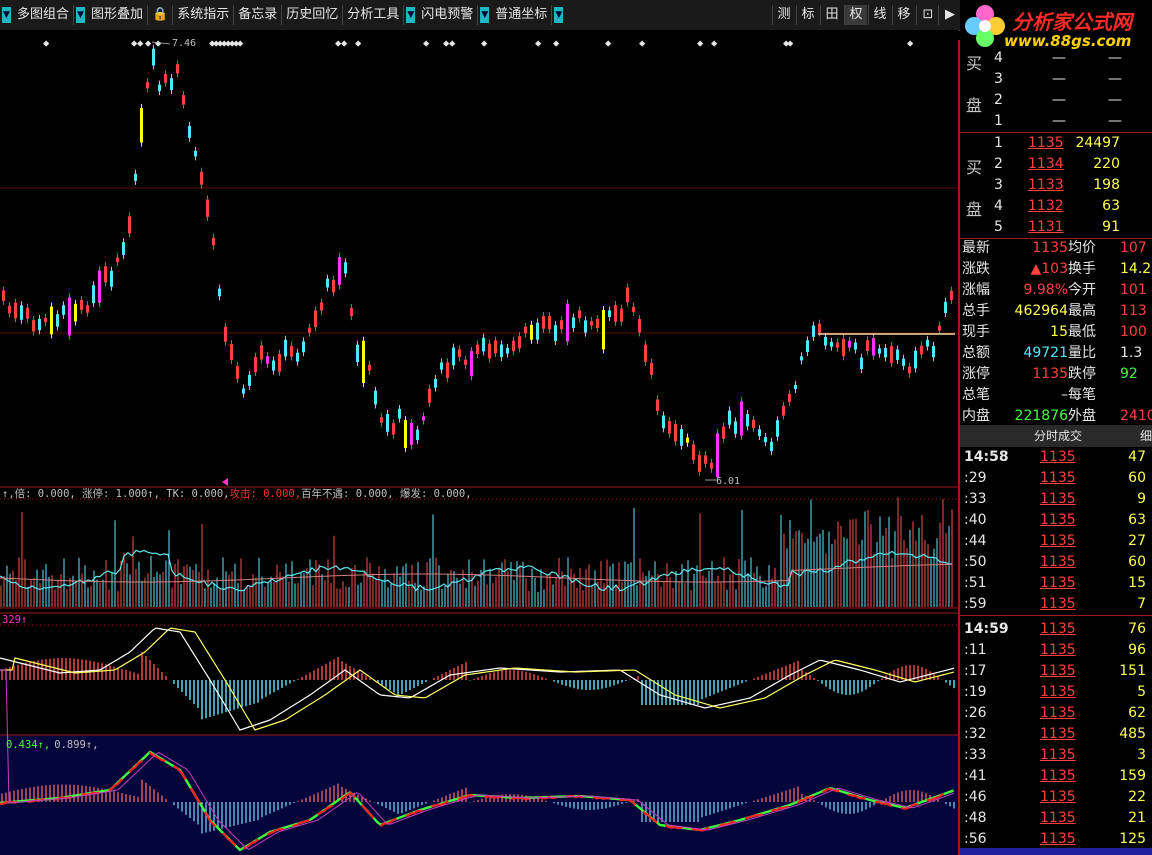  Describe the element at coordinates (1056, 776) in the screenshot. I see `tick-row: :41 1135 159` at that location.